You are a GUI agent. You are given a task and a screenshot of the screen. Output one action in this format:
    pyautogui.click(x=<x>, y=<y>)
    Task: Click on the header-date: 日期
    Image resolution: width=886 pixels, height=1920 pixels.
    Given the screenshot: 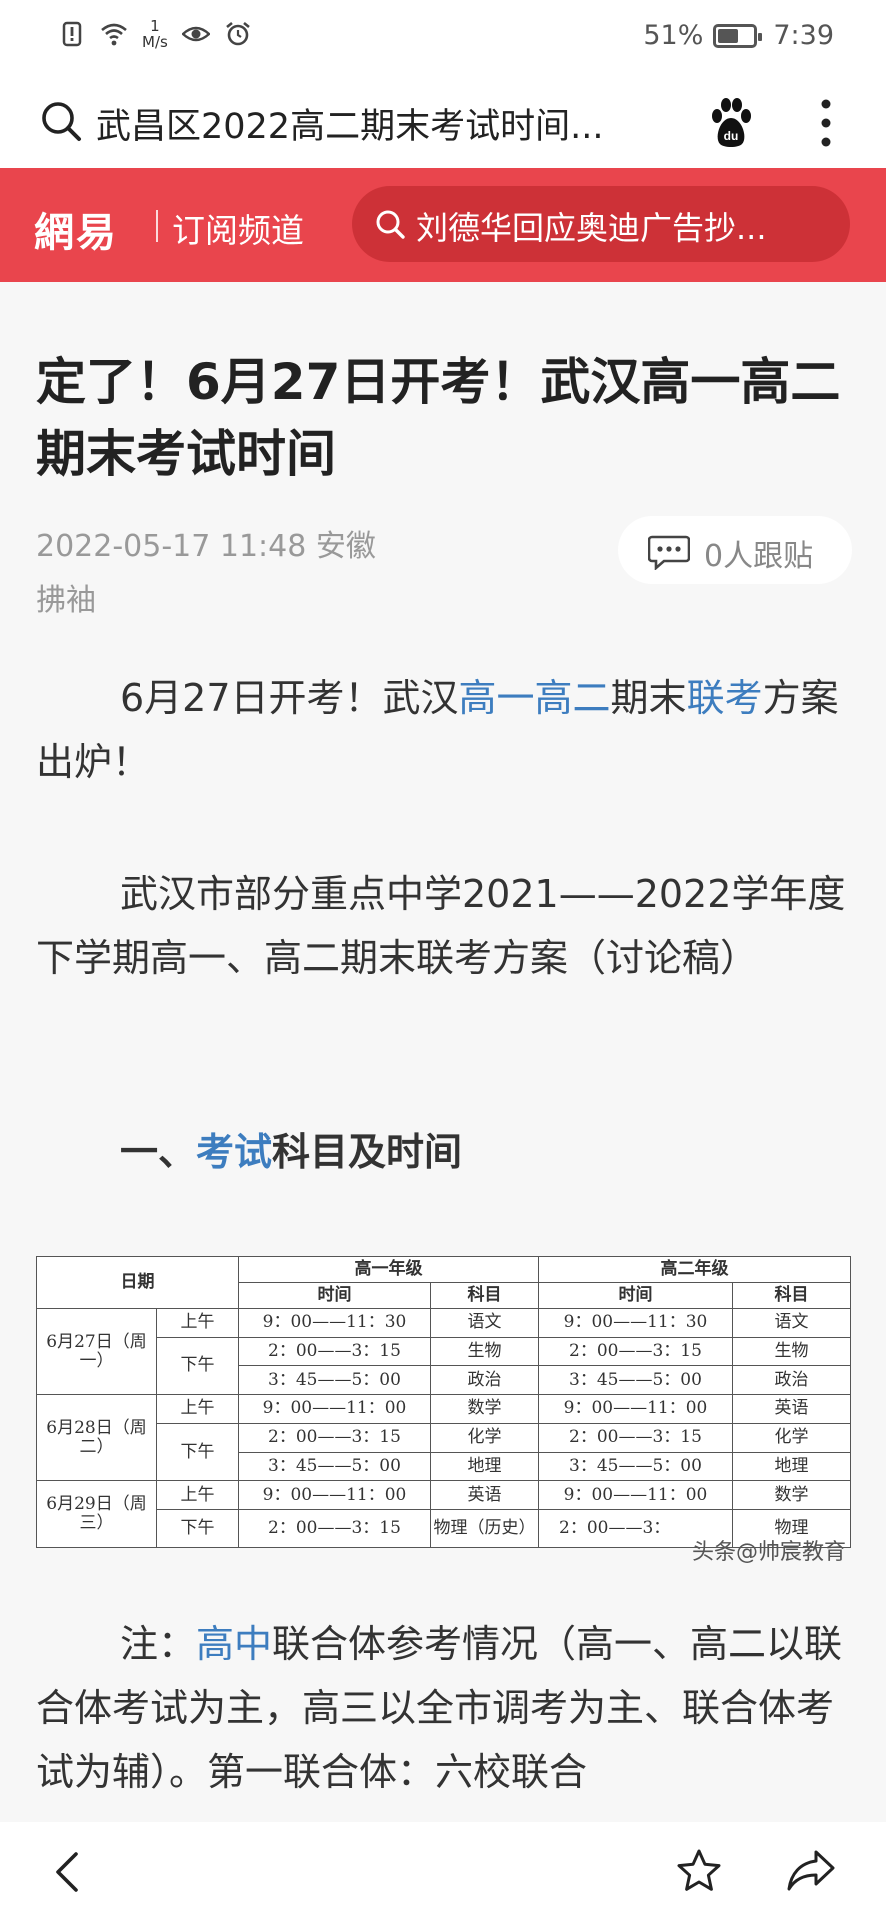 What is the action you would take?
    pyautogui.click(x=137, y=1282)
    